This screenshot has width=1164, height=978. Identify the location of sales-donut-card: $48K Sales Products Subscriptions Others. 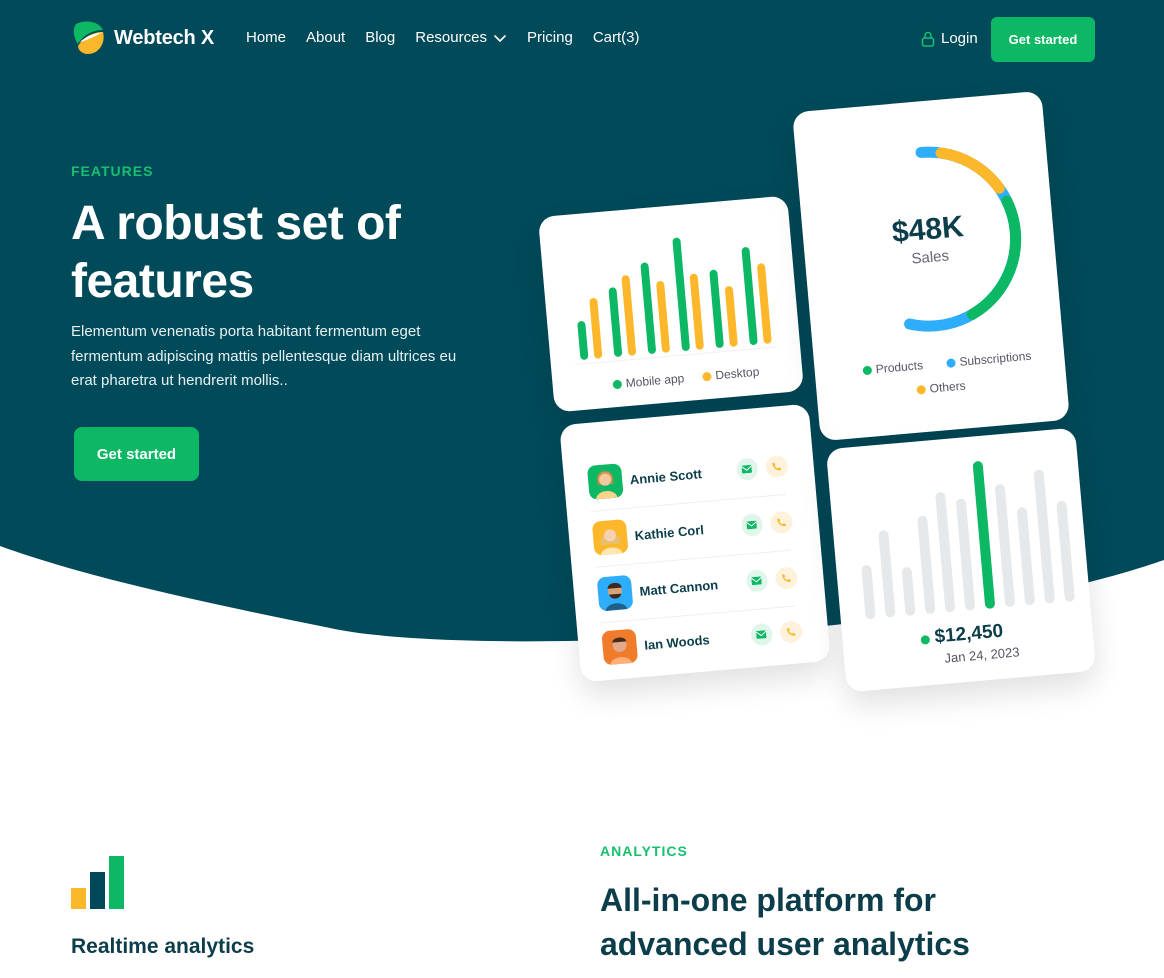
(931, 266).